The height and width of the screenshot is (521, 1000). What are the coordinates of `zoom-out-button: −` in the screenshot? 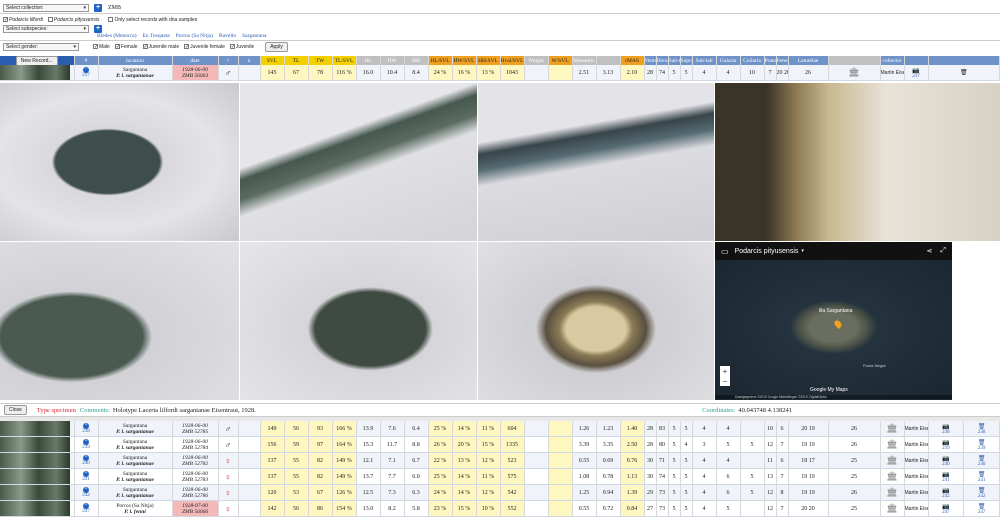 It's located at (725, 381).